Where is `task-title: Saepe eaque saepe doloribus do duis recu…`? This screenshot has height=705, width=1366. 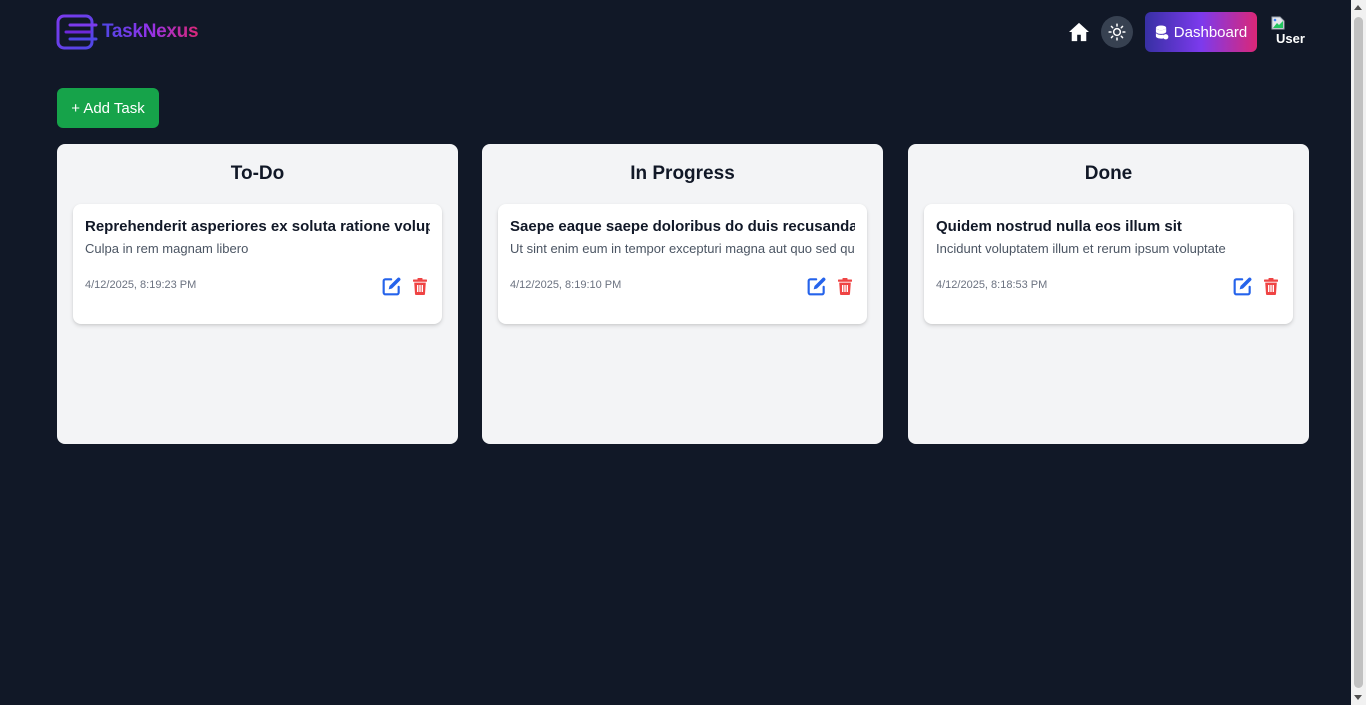
task-title: Saepe eaque saepe doloribus do duis recu… is located at coordinates (682, 226).